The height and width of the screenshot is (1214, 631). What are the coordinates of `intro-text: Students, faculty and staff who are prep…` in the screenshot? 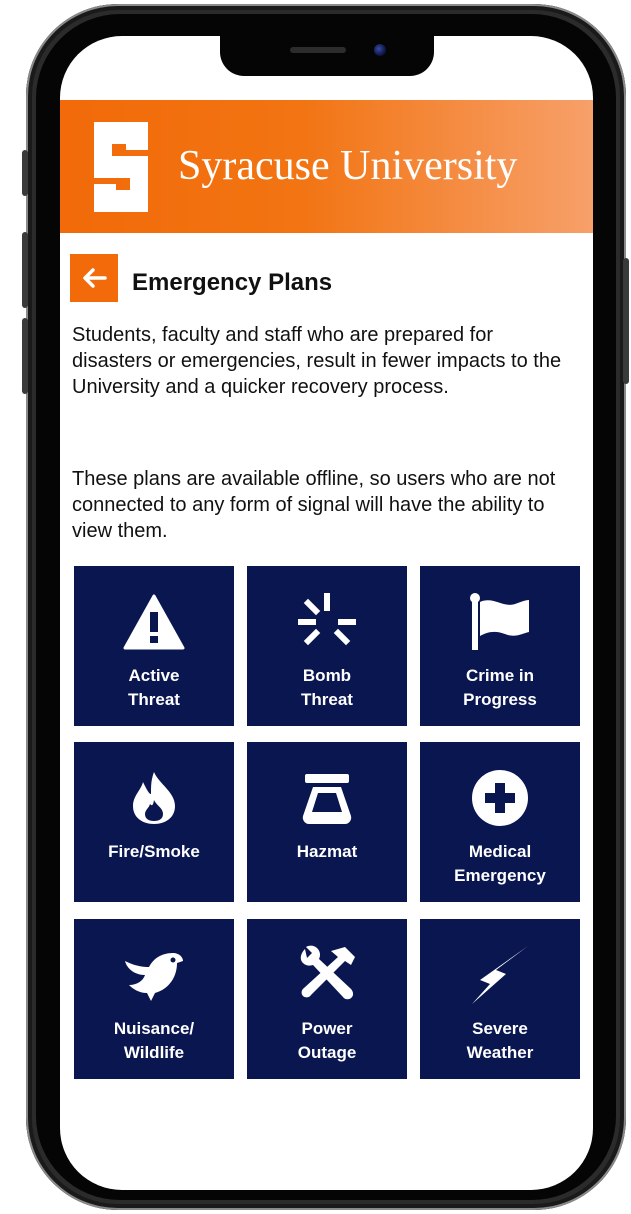 It's located at (317, 361).